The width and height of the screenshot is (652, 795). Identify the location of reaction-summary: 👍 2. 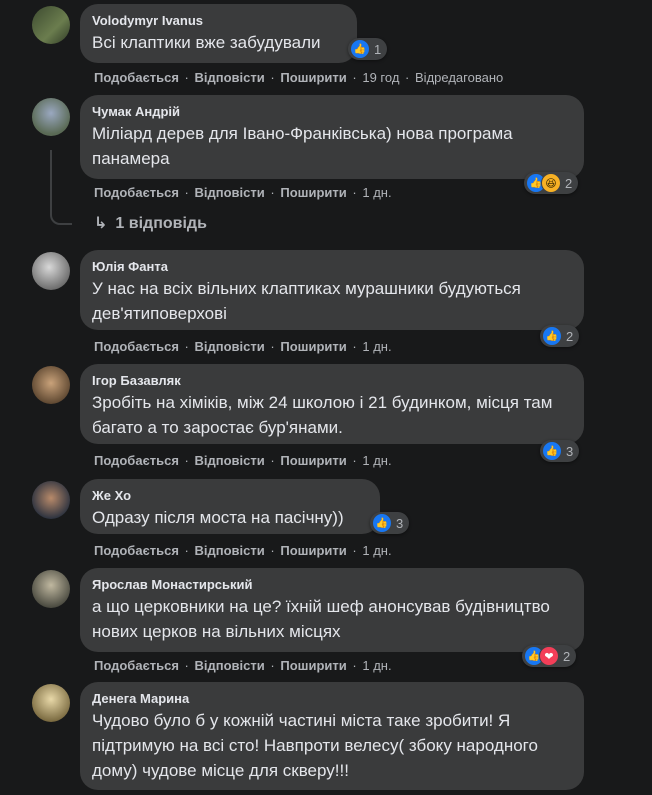
(560, 336).